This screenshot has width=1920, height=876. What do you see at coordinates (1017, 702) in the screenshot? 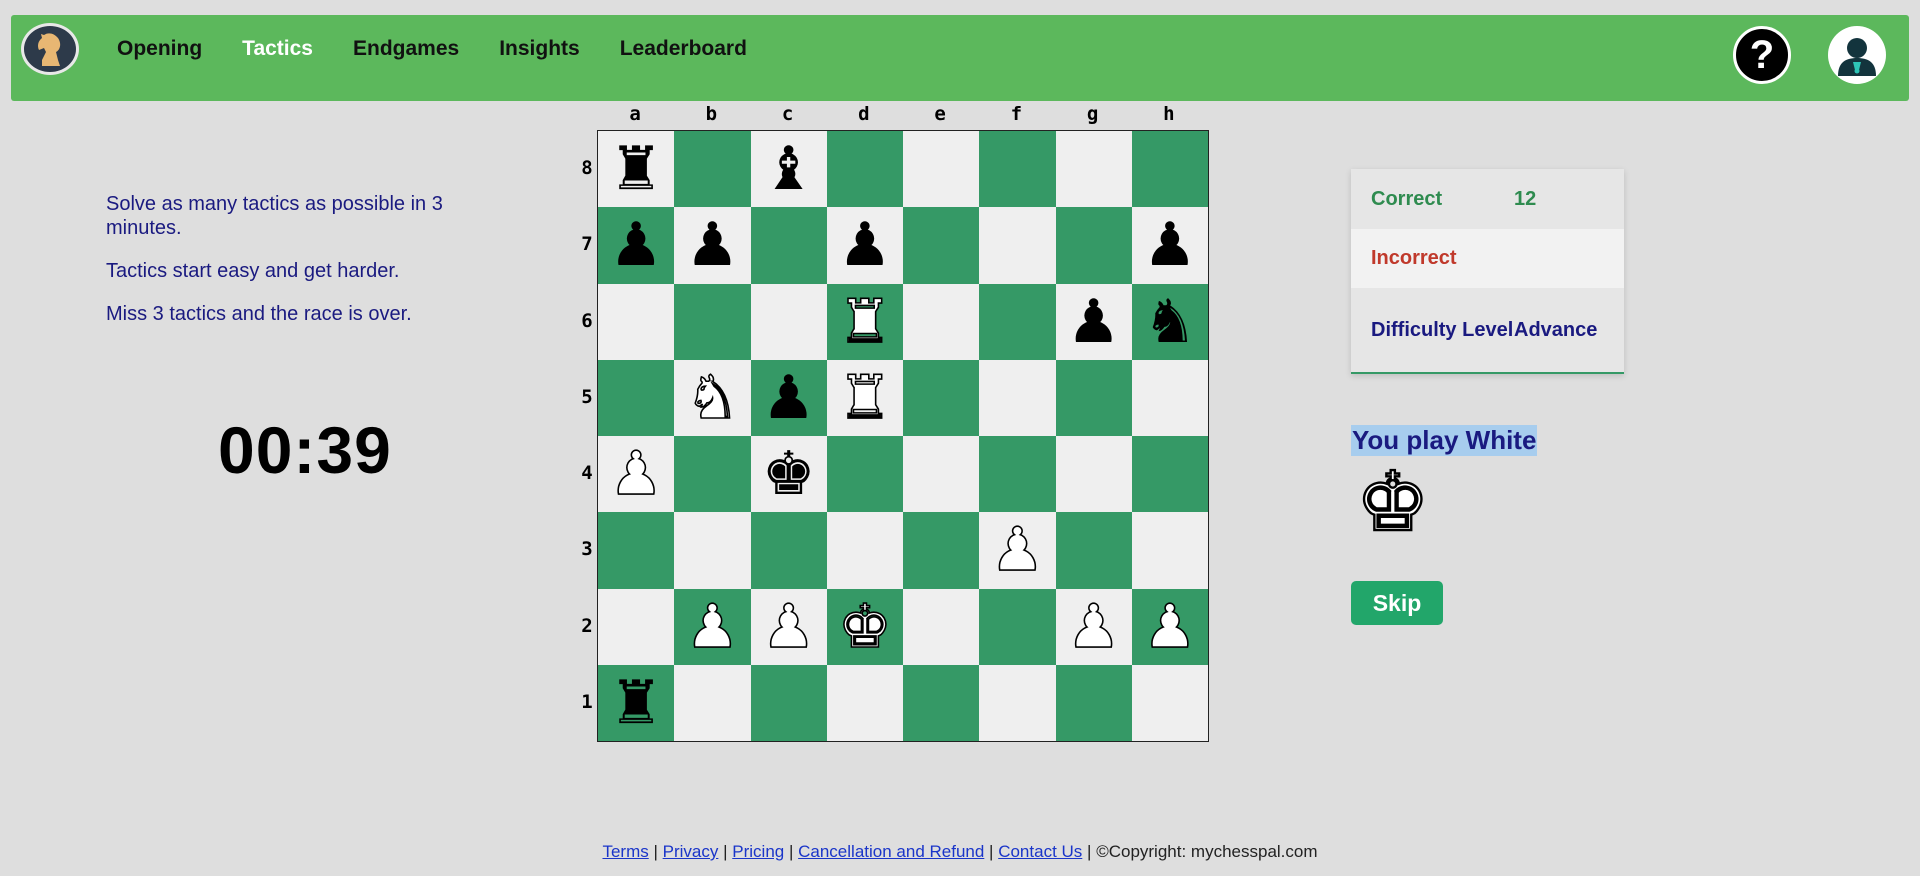
I see `square-f1` at bounding box center [1017, 702].